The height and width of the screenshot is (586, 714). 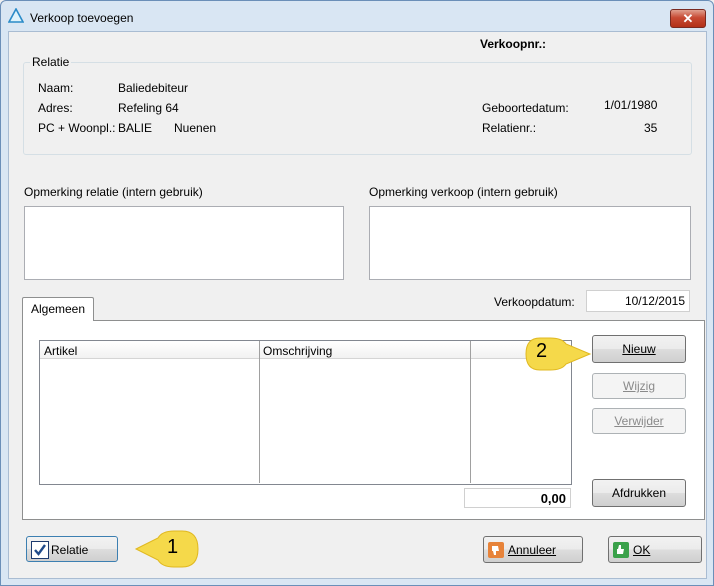 I want to click on opmerking-verkoop-memo, so click(x=530, y=243).